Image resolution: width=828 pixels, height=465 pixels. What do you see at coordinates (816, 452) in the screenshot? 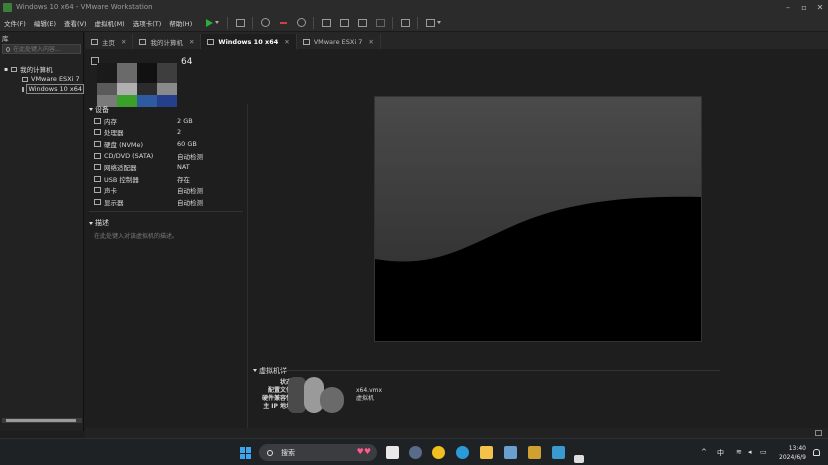
I see `notification-bell-icon` at bounding box center [816, 452].